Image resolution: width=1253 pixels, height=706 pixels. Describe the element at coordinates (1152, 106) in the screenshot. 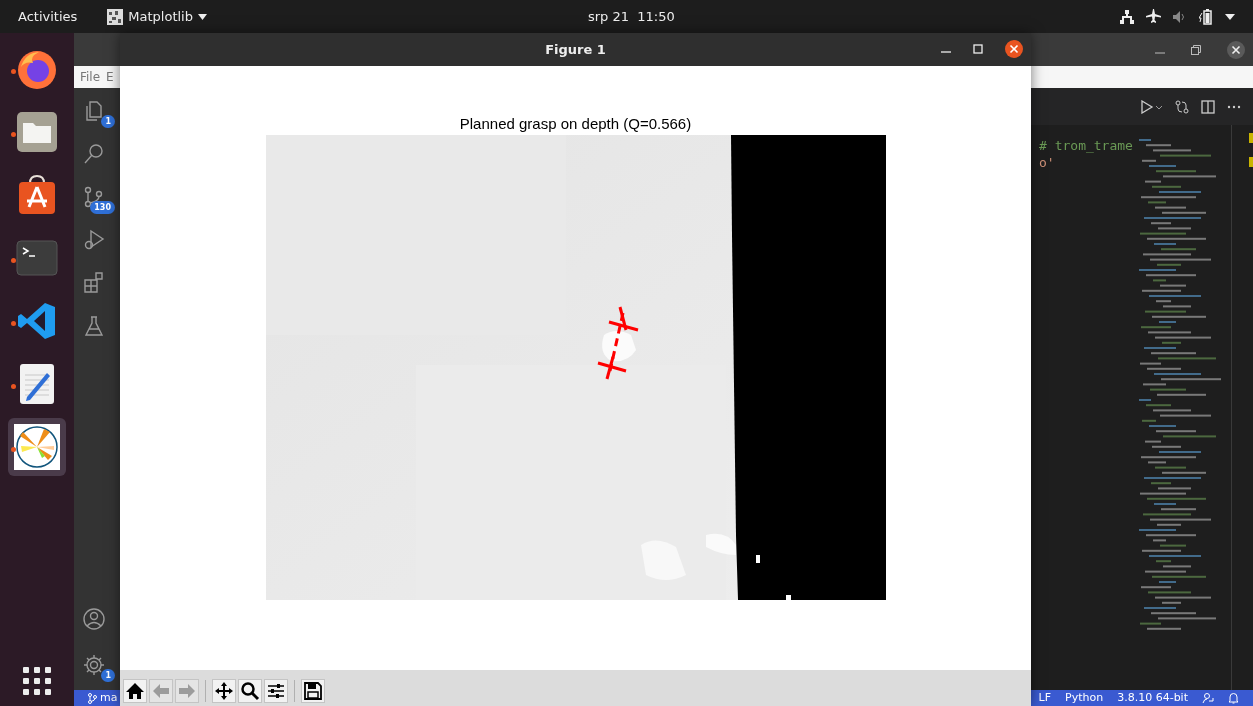

I see `run-icon` at that location.